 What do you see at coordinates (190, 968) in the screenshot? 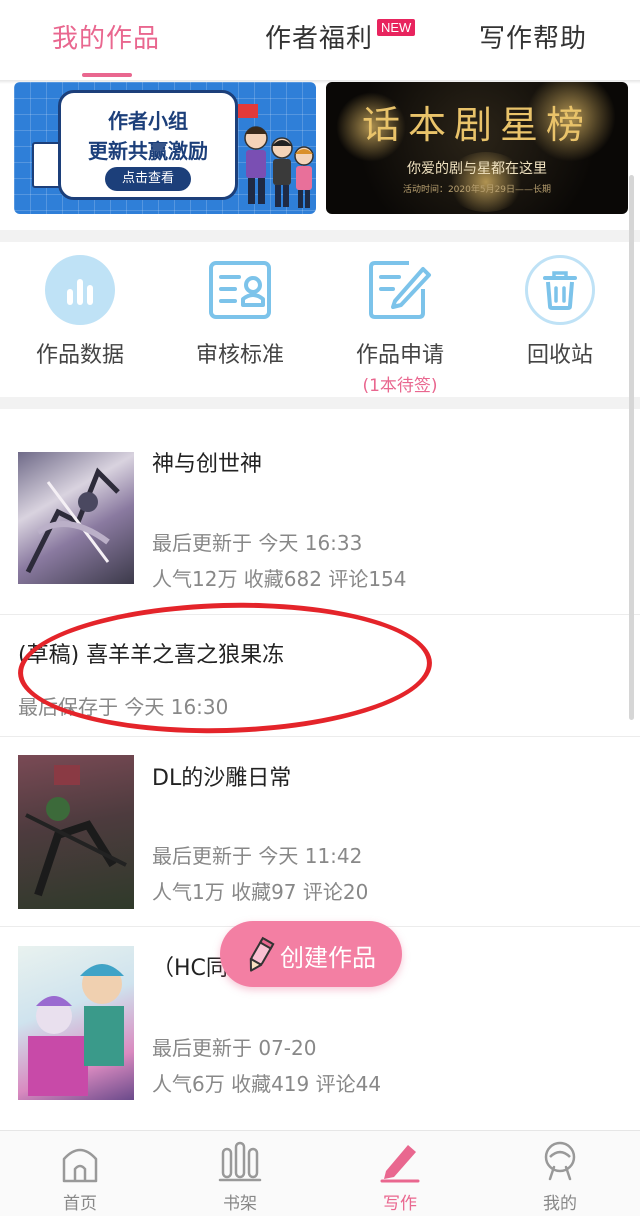
I see `work-title: （HC同` at bounding box center [190, 968].